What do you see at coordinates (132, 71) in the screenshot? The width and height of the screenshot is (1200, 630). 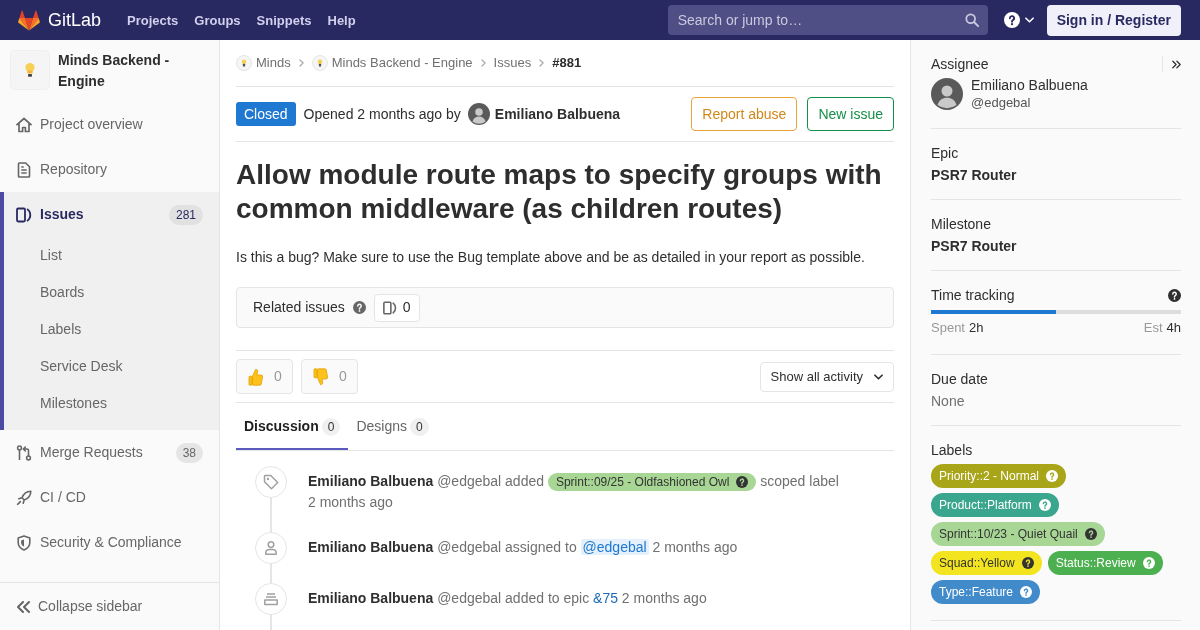 I see `project-name: Minds Backend - Engine` at bounding box center [132, 71].